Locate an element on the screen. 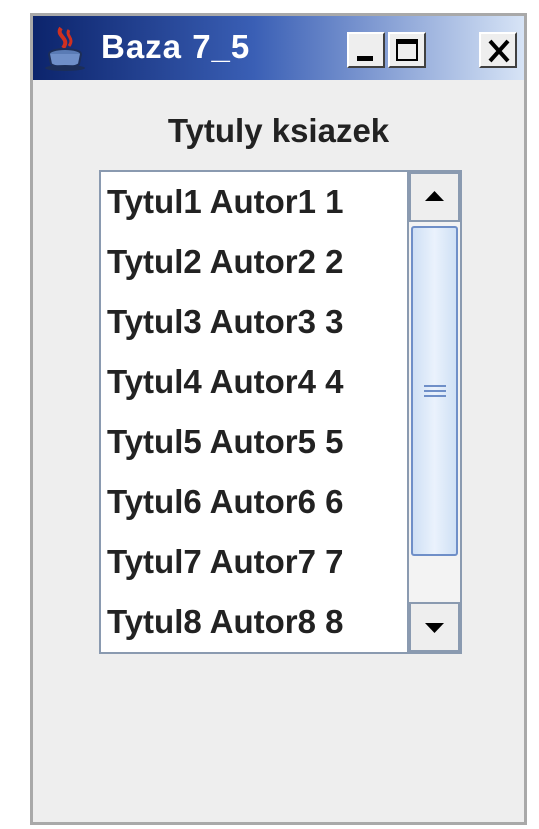 The height and width of the screenshot is (829, 539). window-title: Baza 7_5 is located at coordinates (176, 46).